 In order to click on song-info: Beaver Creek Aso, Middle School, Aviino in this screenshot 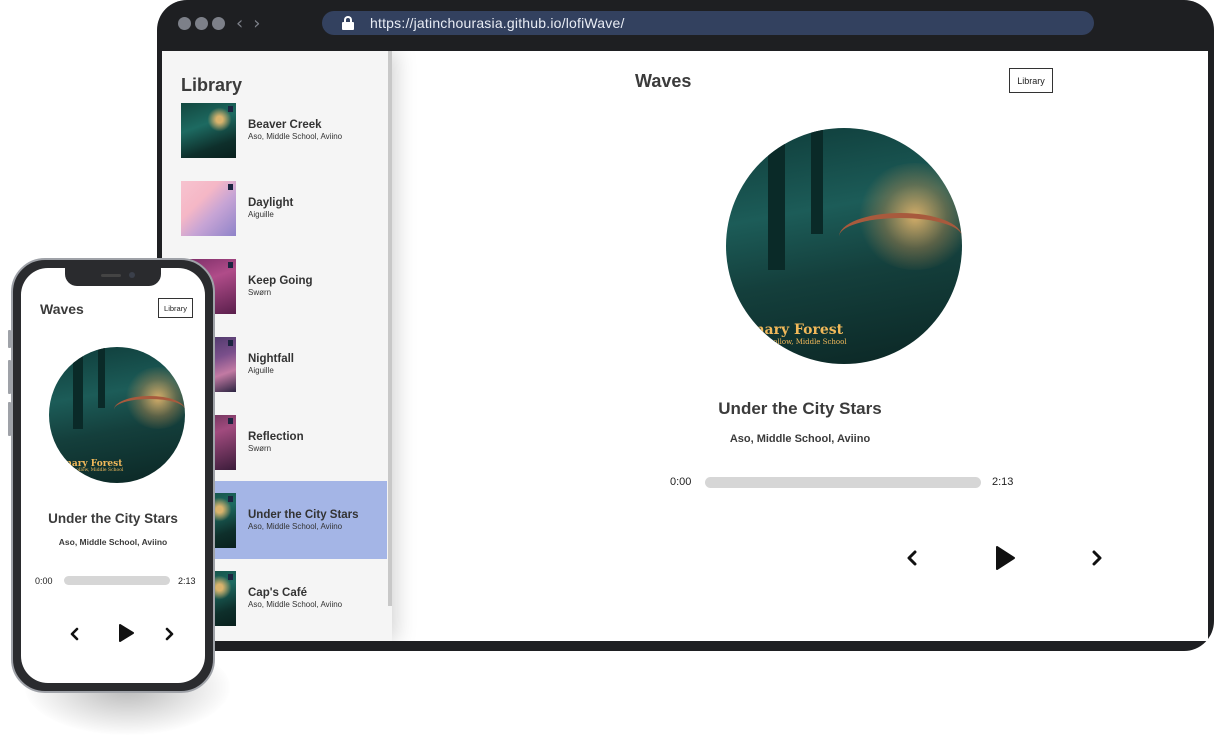, I will do `click(295, 130)`.